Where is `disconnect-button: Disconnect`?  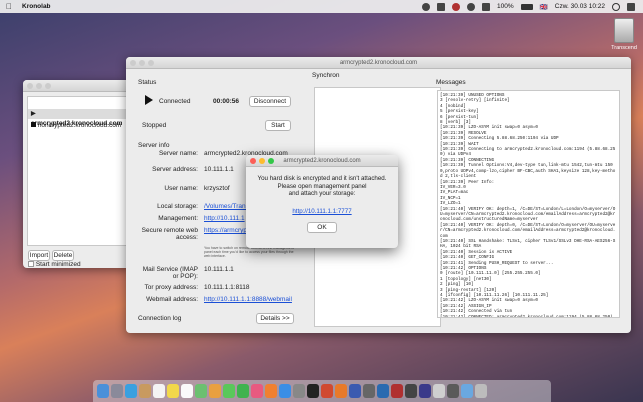 disconnect-button: Disconnect is located at coordinates (270, 101).